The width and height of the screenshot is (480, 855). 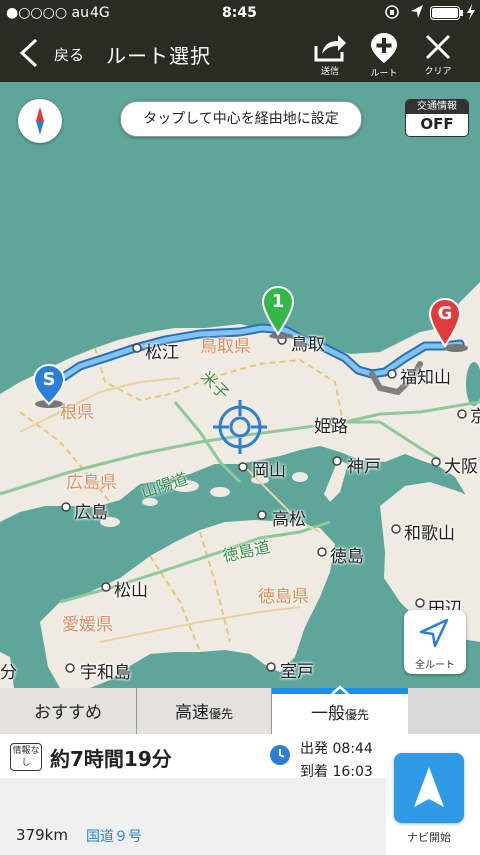 What do you see at coordinates (437, 124) in the screenshot?
I see `traffic-info-value: OFF` at bounding box center [437, 124].